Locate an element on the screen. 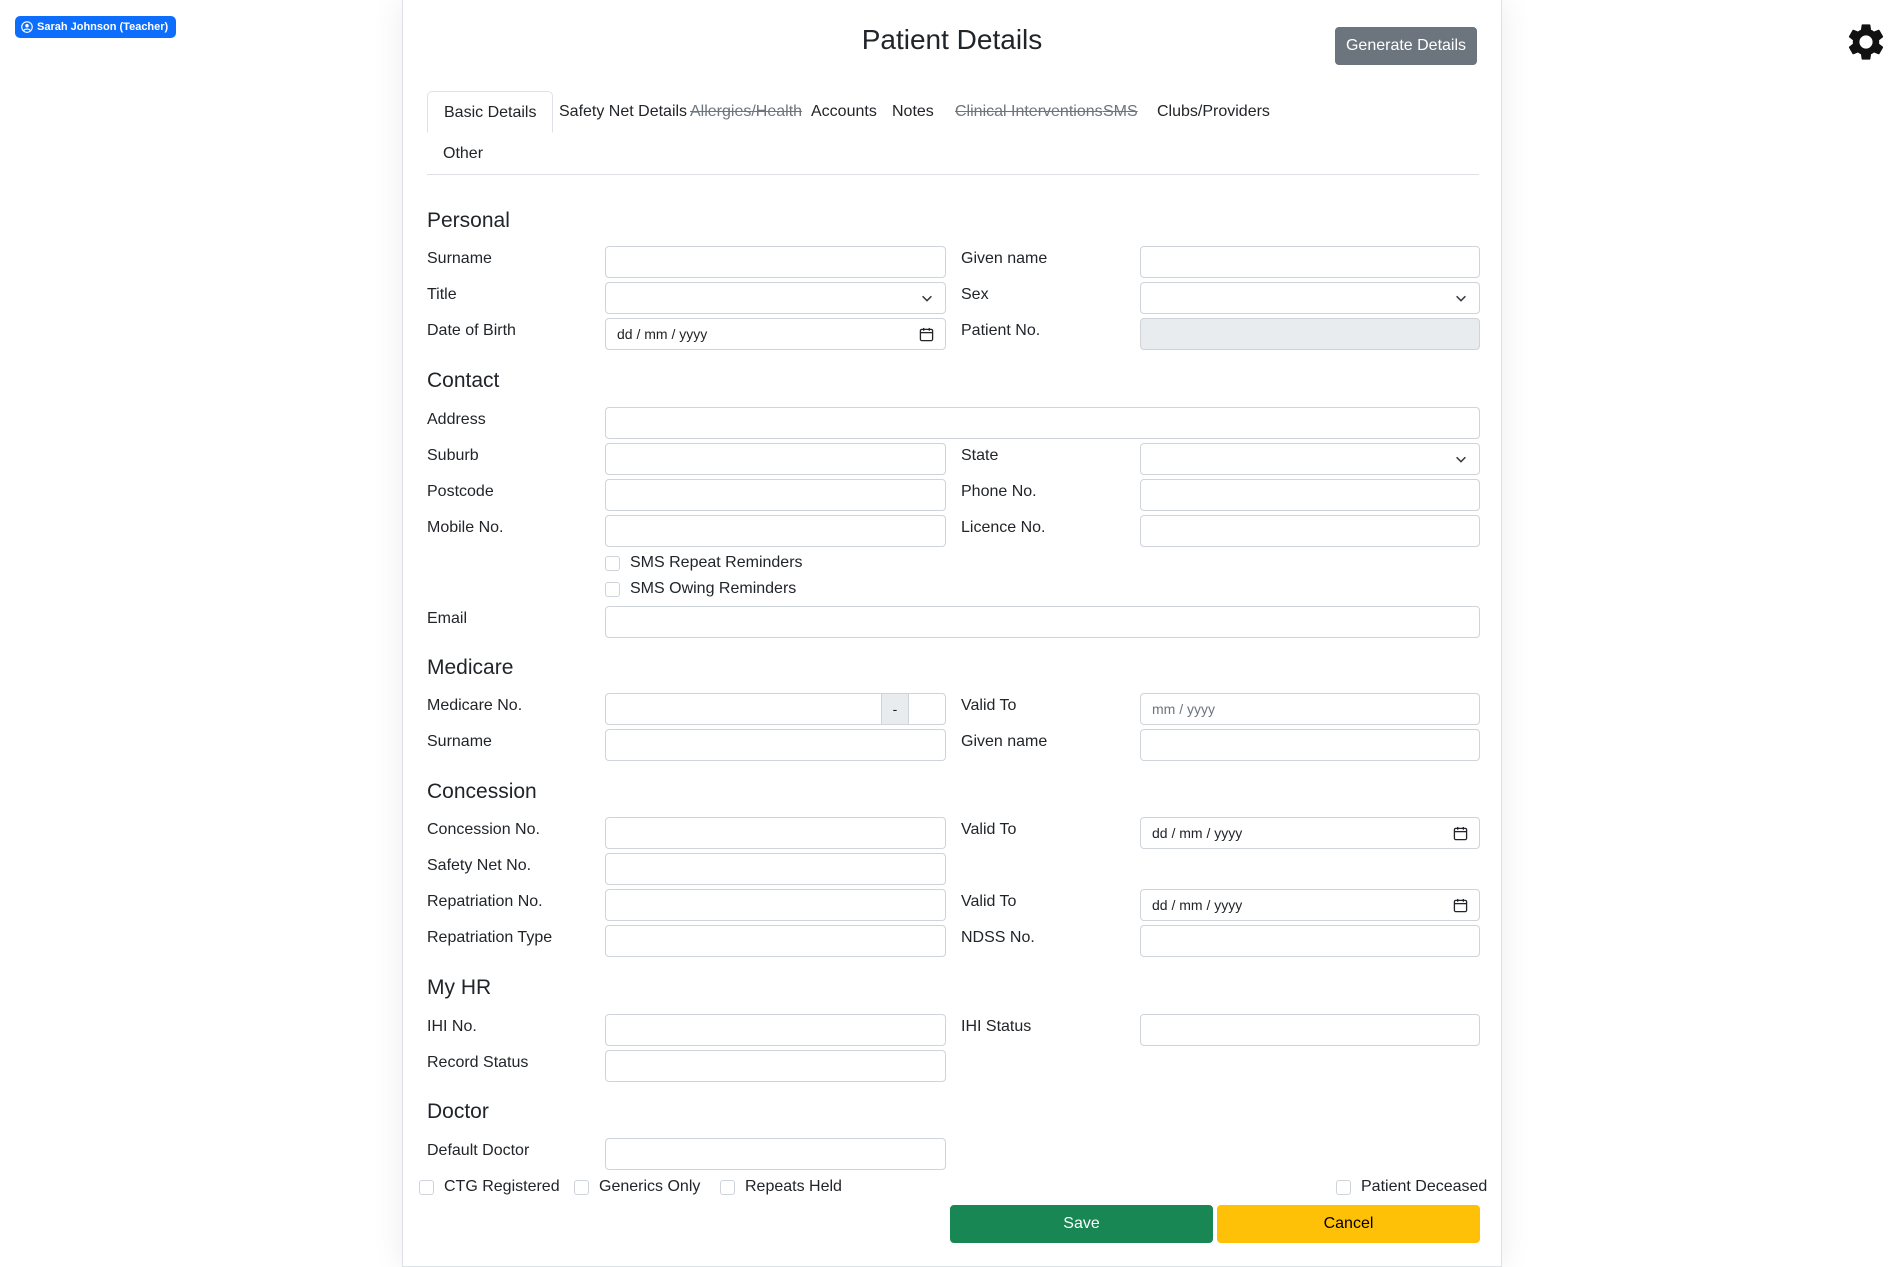 Image resolution: width=1903 pixels, height=1267 pixels. tab-basic-details: Basic Details is located at coordinates (490, 112).